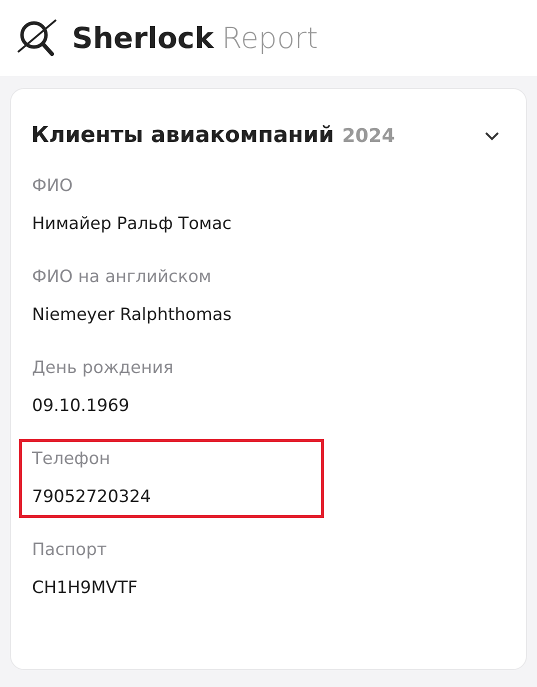  Describe the element at coordinates (72, 459) in the screenshot. I see `field-label: Телефон` at that location.